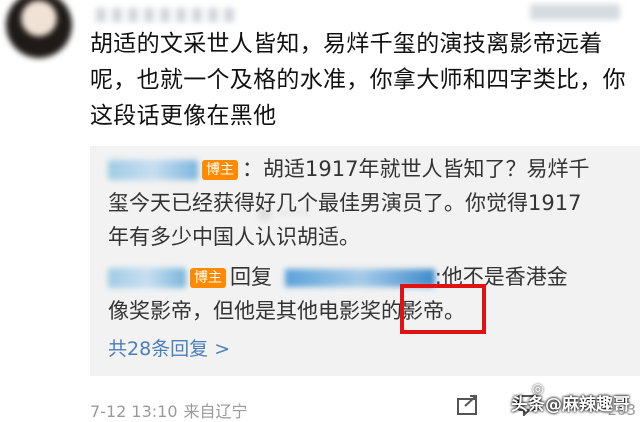 The height and width of the screenshot is (422, 640). What do you see at coordinates (468, 405) in the screenshot?
I see `share-icon` at bounding box center [468, 405].